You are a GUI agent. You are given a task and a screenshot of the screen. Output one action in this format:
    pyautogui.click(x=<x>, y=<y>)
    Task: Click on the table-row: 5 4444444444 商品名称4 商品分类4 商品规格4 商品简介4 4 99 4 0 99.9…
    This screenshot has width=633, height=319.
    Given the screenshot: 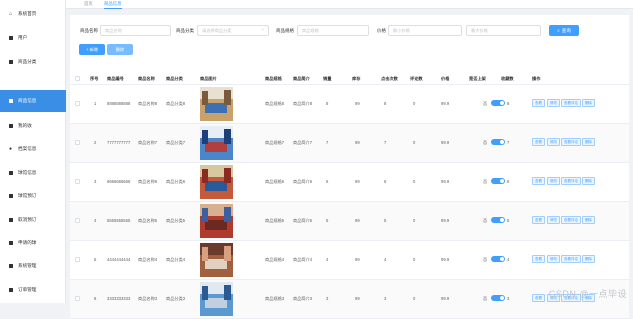 What is the action you would take?
    pyautogui.click(x=349, y=260)
    